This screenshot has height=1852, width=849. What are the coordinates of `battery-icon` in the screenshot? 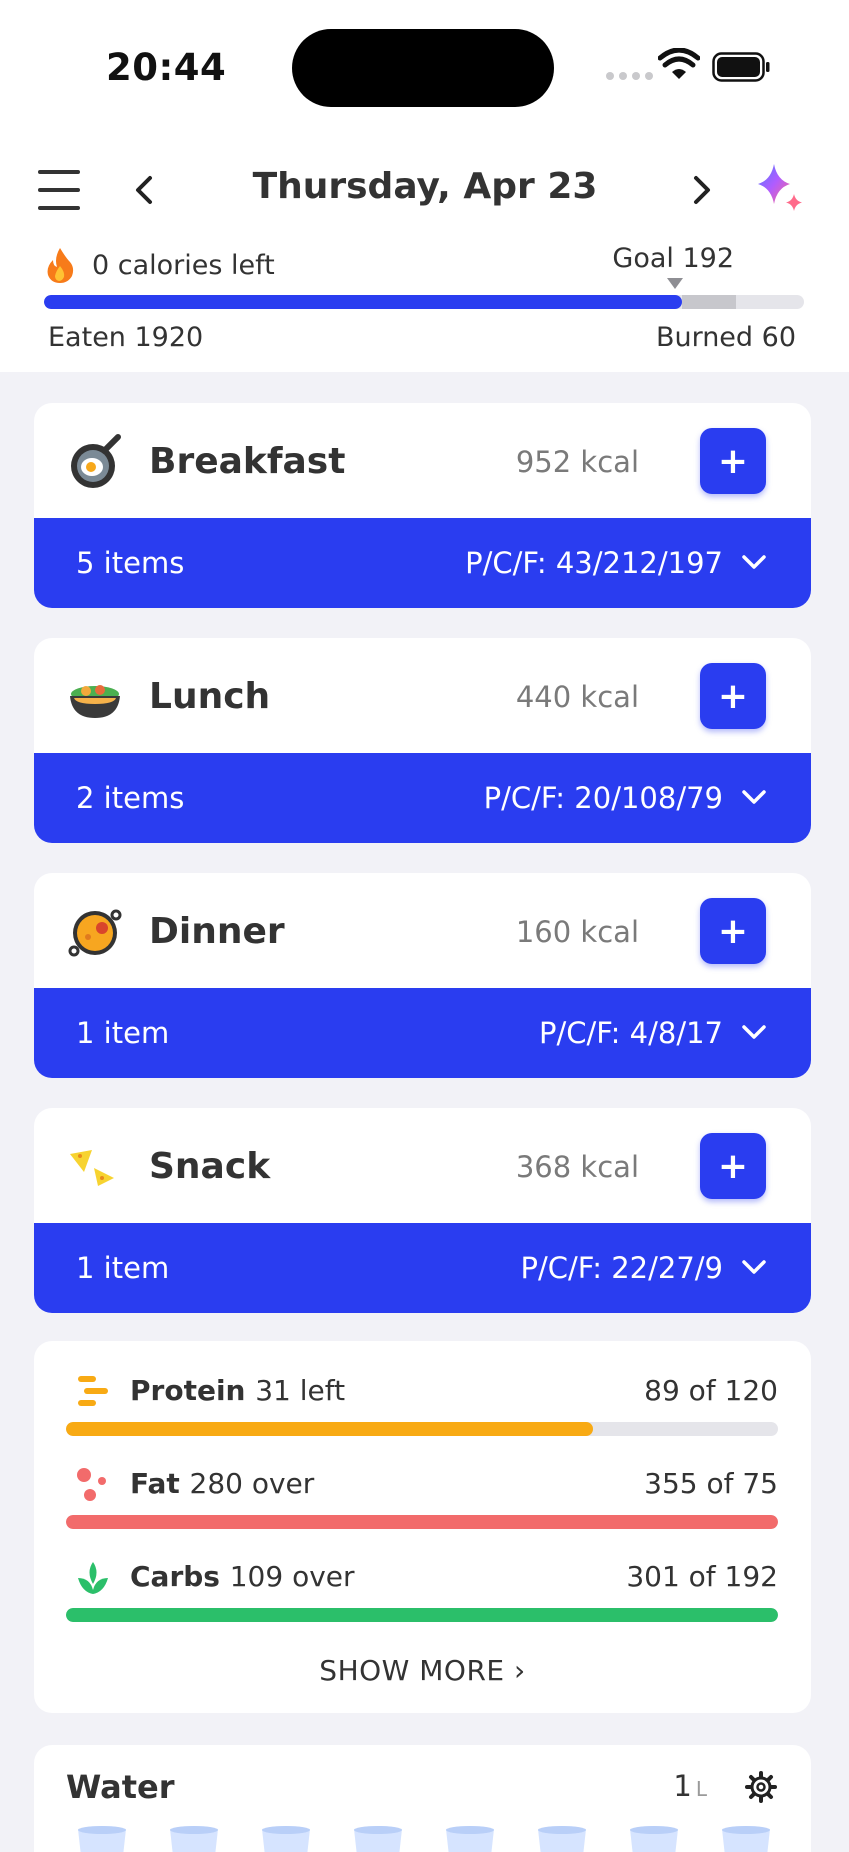 It's located at (741, 67).